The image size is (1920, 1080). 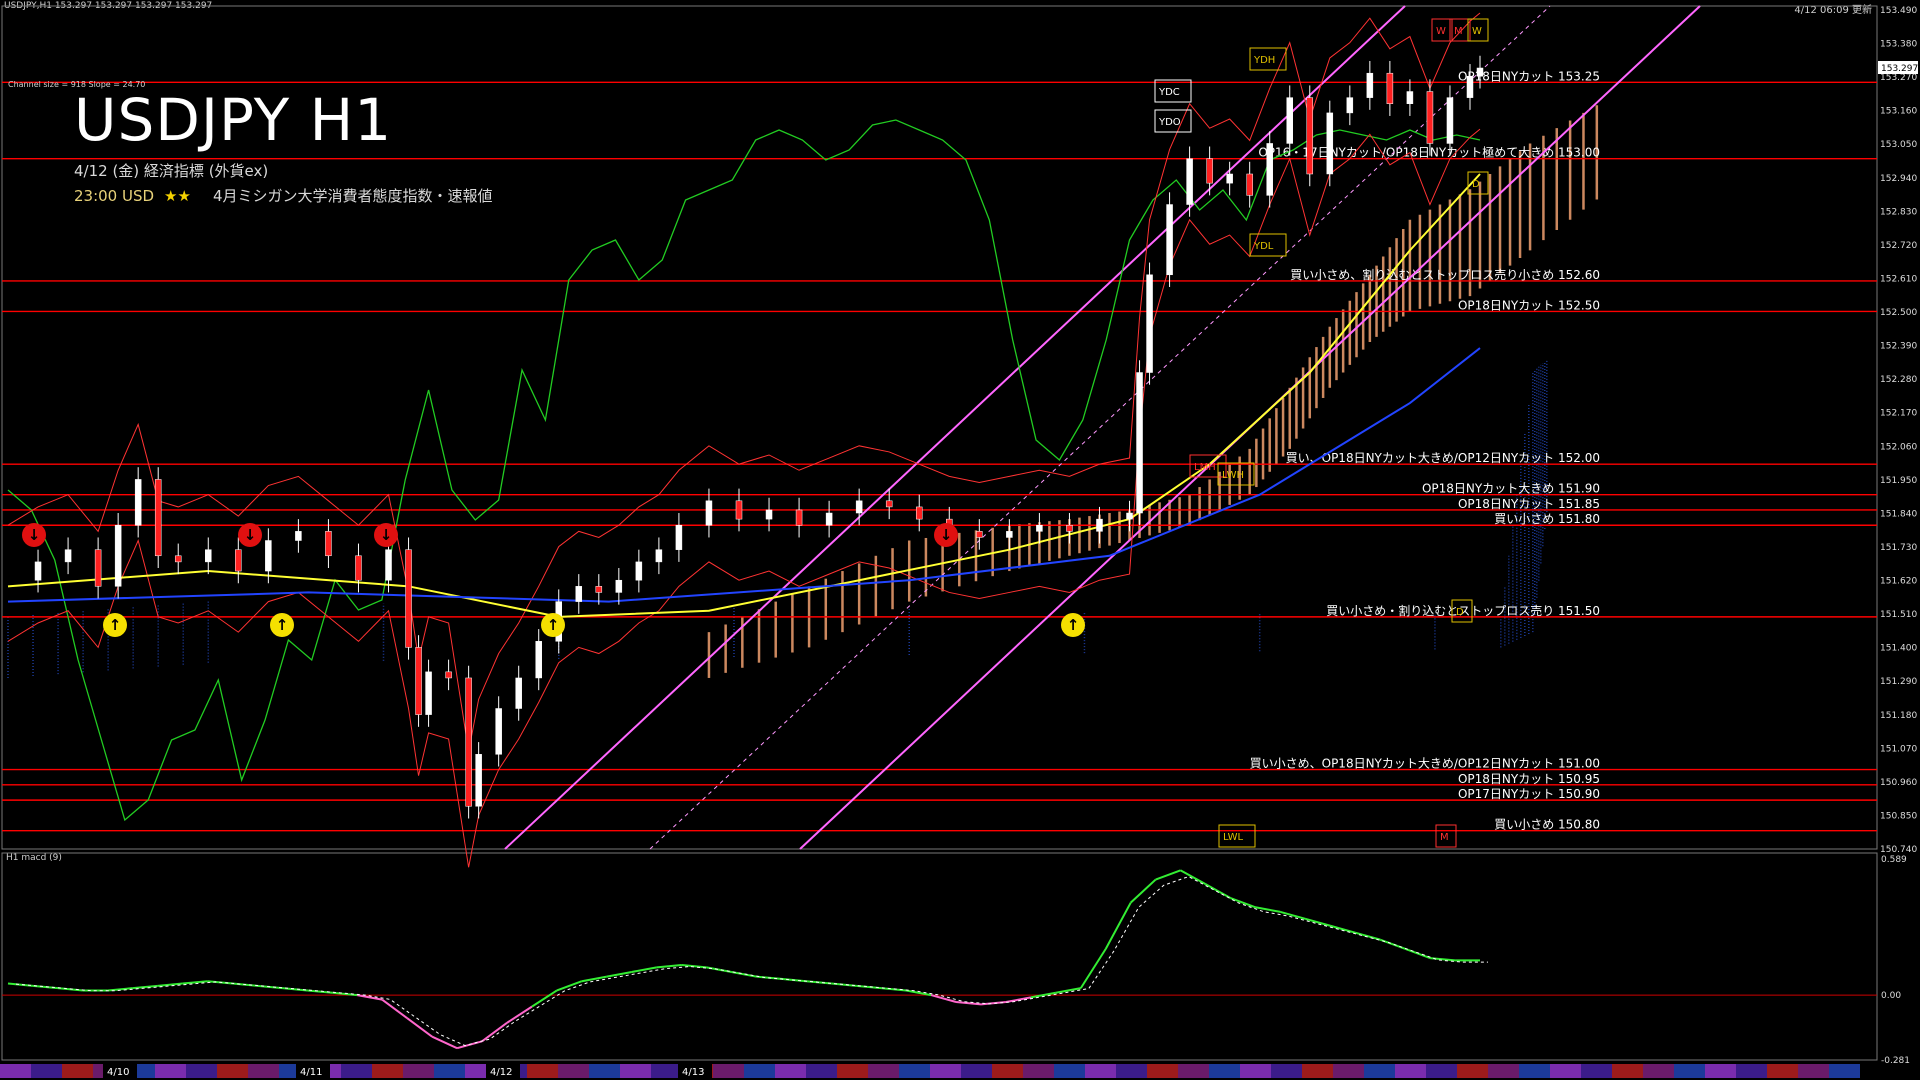 I want to click on price-tick: 152.610, so click(x=1898, y=279).